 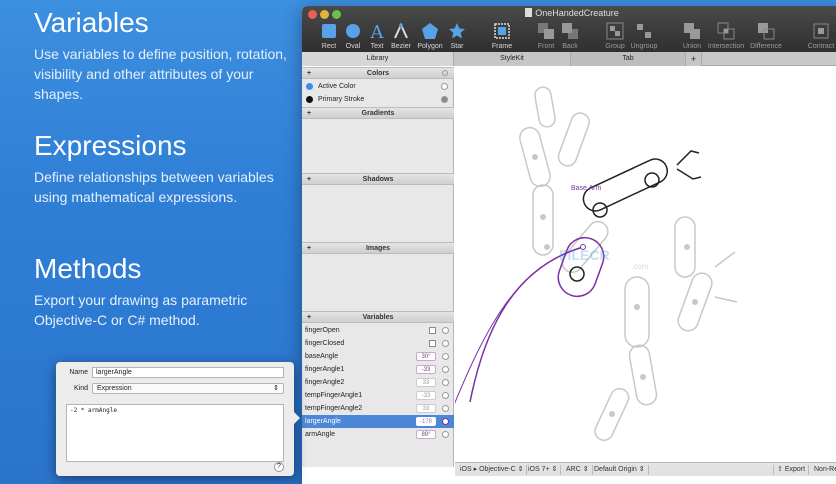 What do you see at coordinates (569, 13) in the screenshot?
I see `window-title: OneHandedCreature` at bounding box center [569, 13].